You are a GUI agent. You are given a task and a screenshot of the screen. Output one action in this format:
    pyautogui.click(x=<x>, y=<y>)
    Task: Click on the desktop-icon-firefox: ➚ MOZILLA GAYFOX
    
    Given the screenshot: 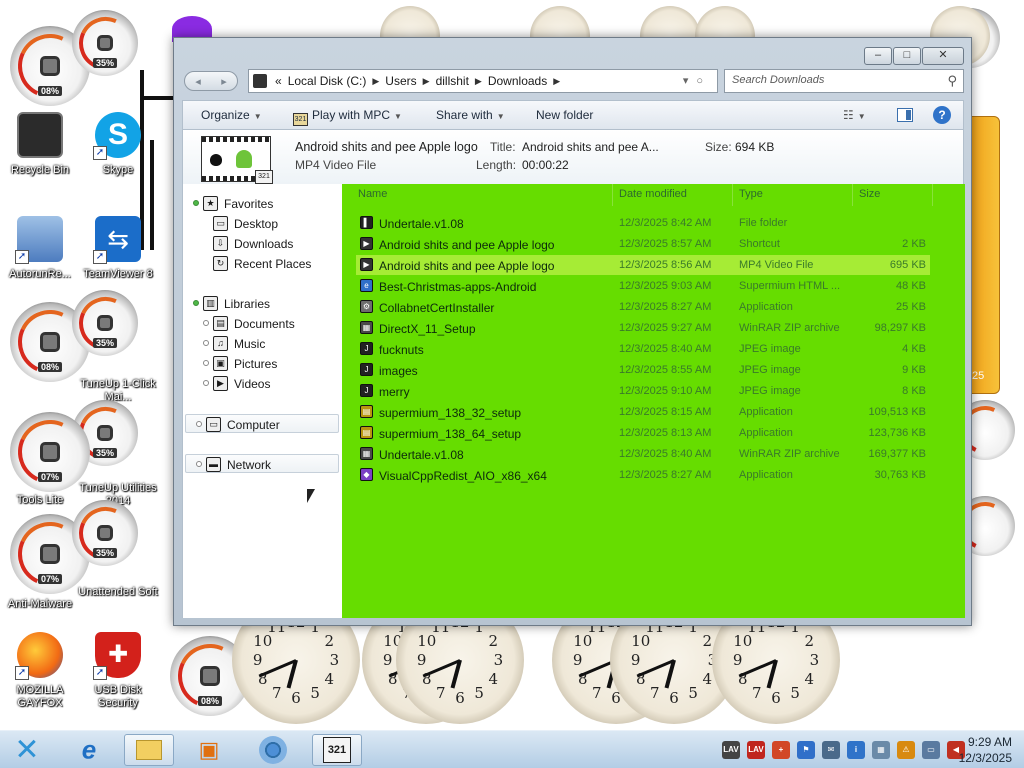 What is the action you would take?
    pyautogui.click(x=40, y=671)
    